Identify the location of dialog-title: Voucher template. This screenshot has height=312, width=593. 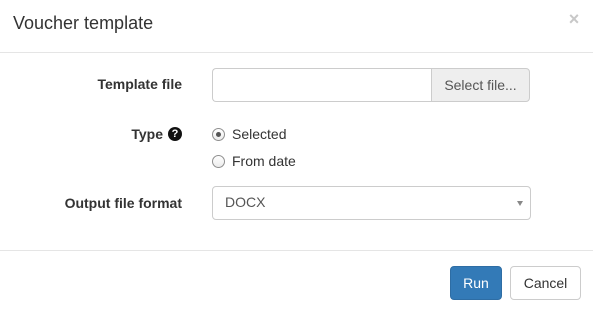
(83, 23).